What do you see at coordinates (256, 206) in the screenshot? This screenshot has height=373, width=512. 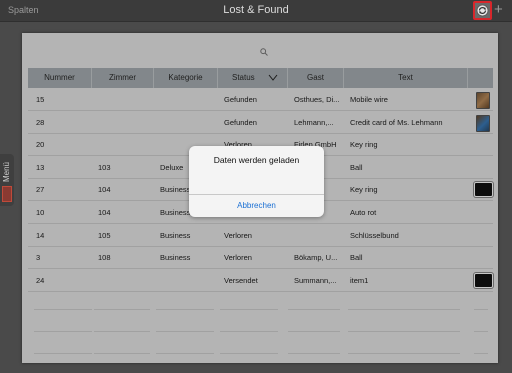 I see `cancel-button: Abbrechen` at bounding box center [256, 206].